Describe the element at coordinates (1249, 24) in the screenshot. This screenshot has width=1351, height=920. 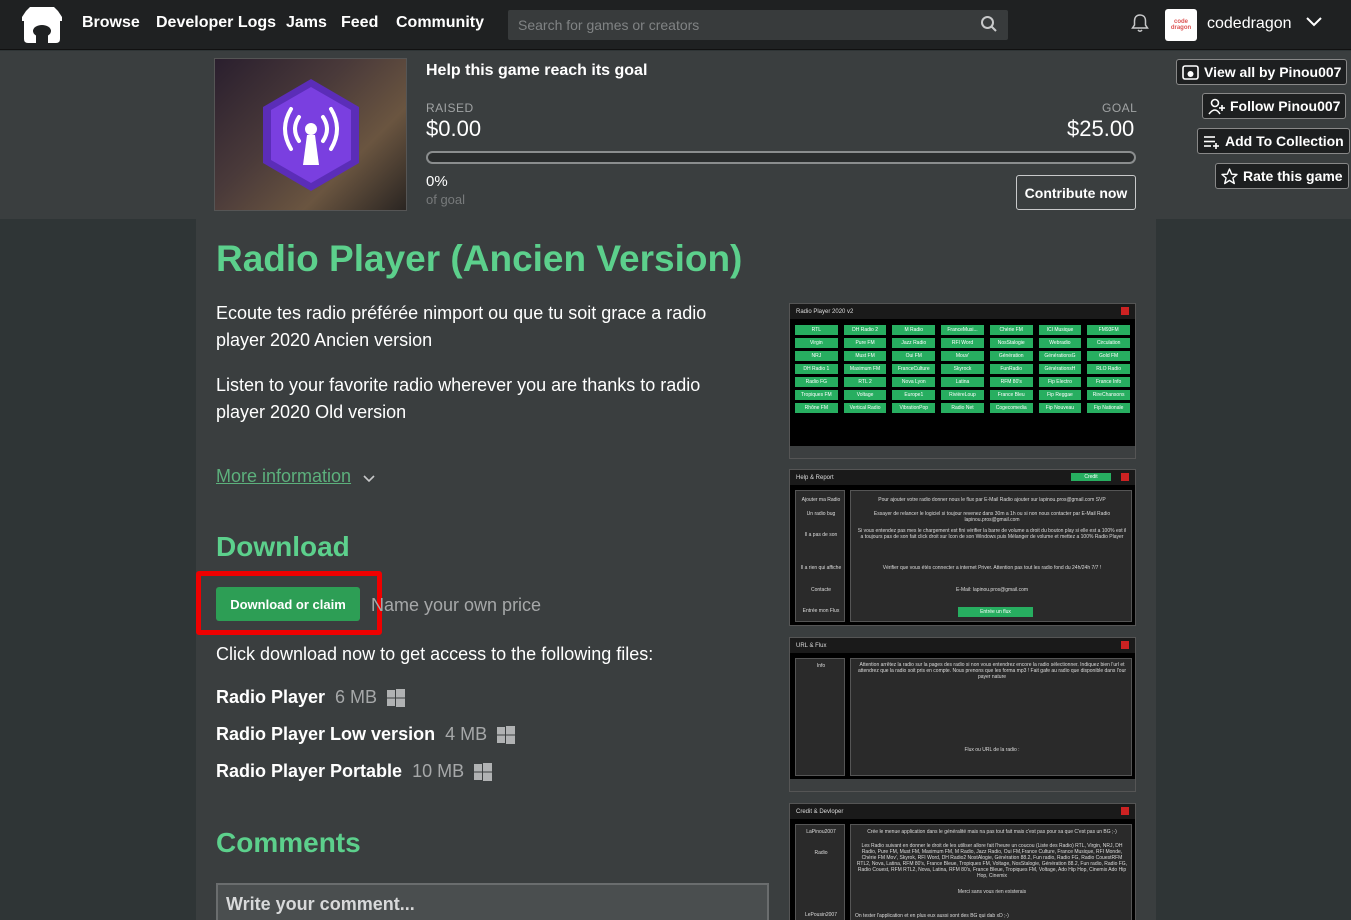
I see `username-label: codedragon` at that location.